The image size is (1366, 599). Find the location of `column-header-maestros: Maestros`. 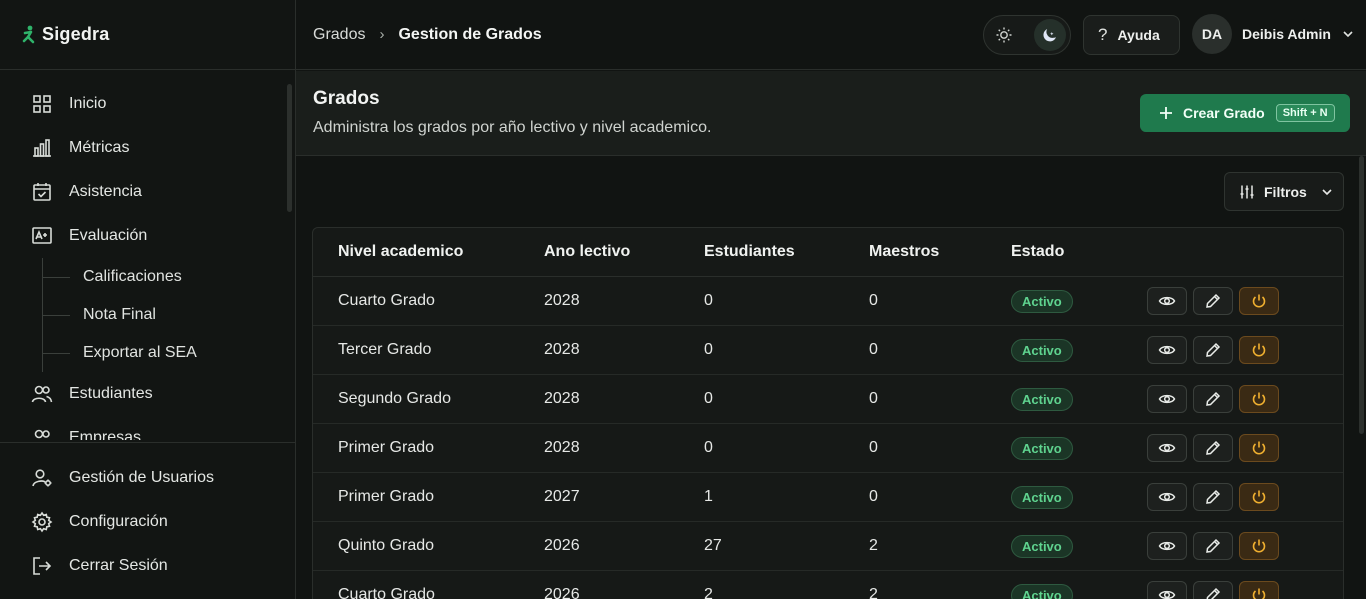

column-header-maestros: Maestros is located at coordinates (904, 252).